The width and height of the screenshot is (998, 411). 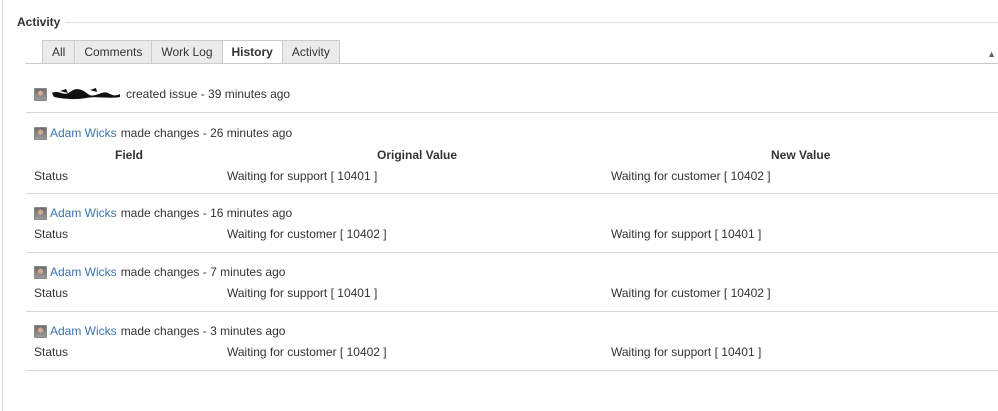 I want to click on entry-header: Adam Wicks made changes - 7 minutes ago, so click(x=159, y=272).